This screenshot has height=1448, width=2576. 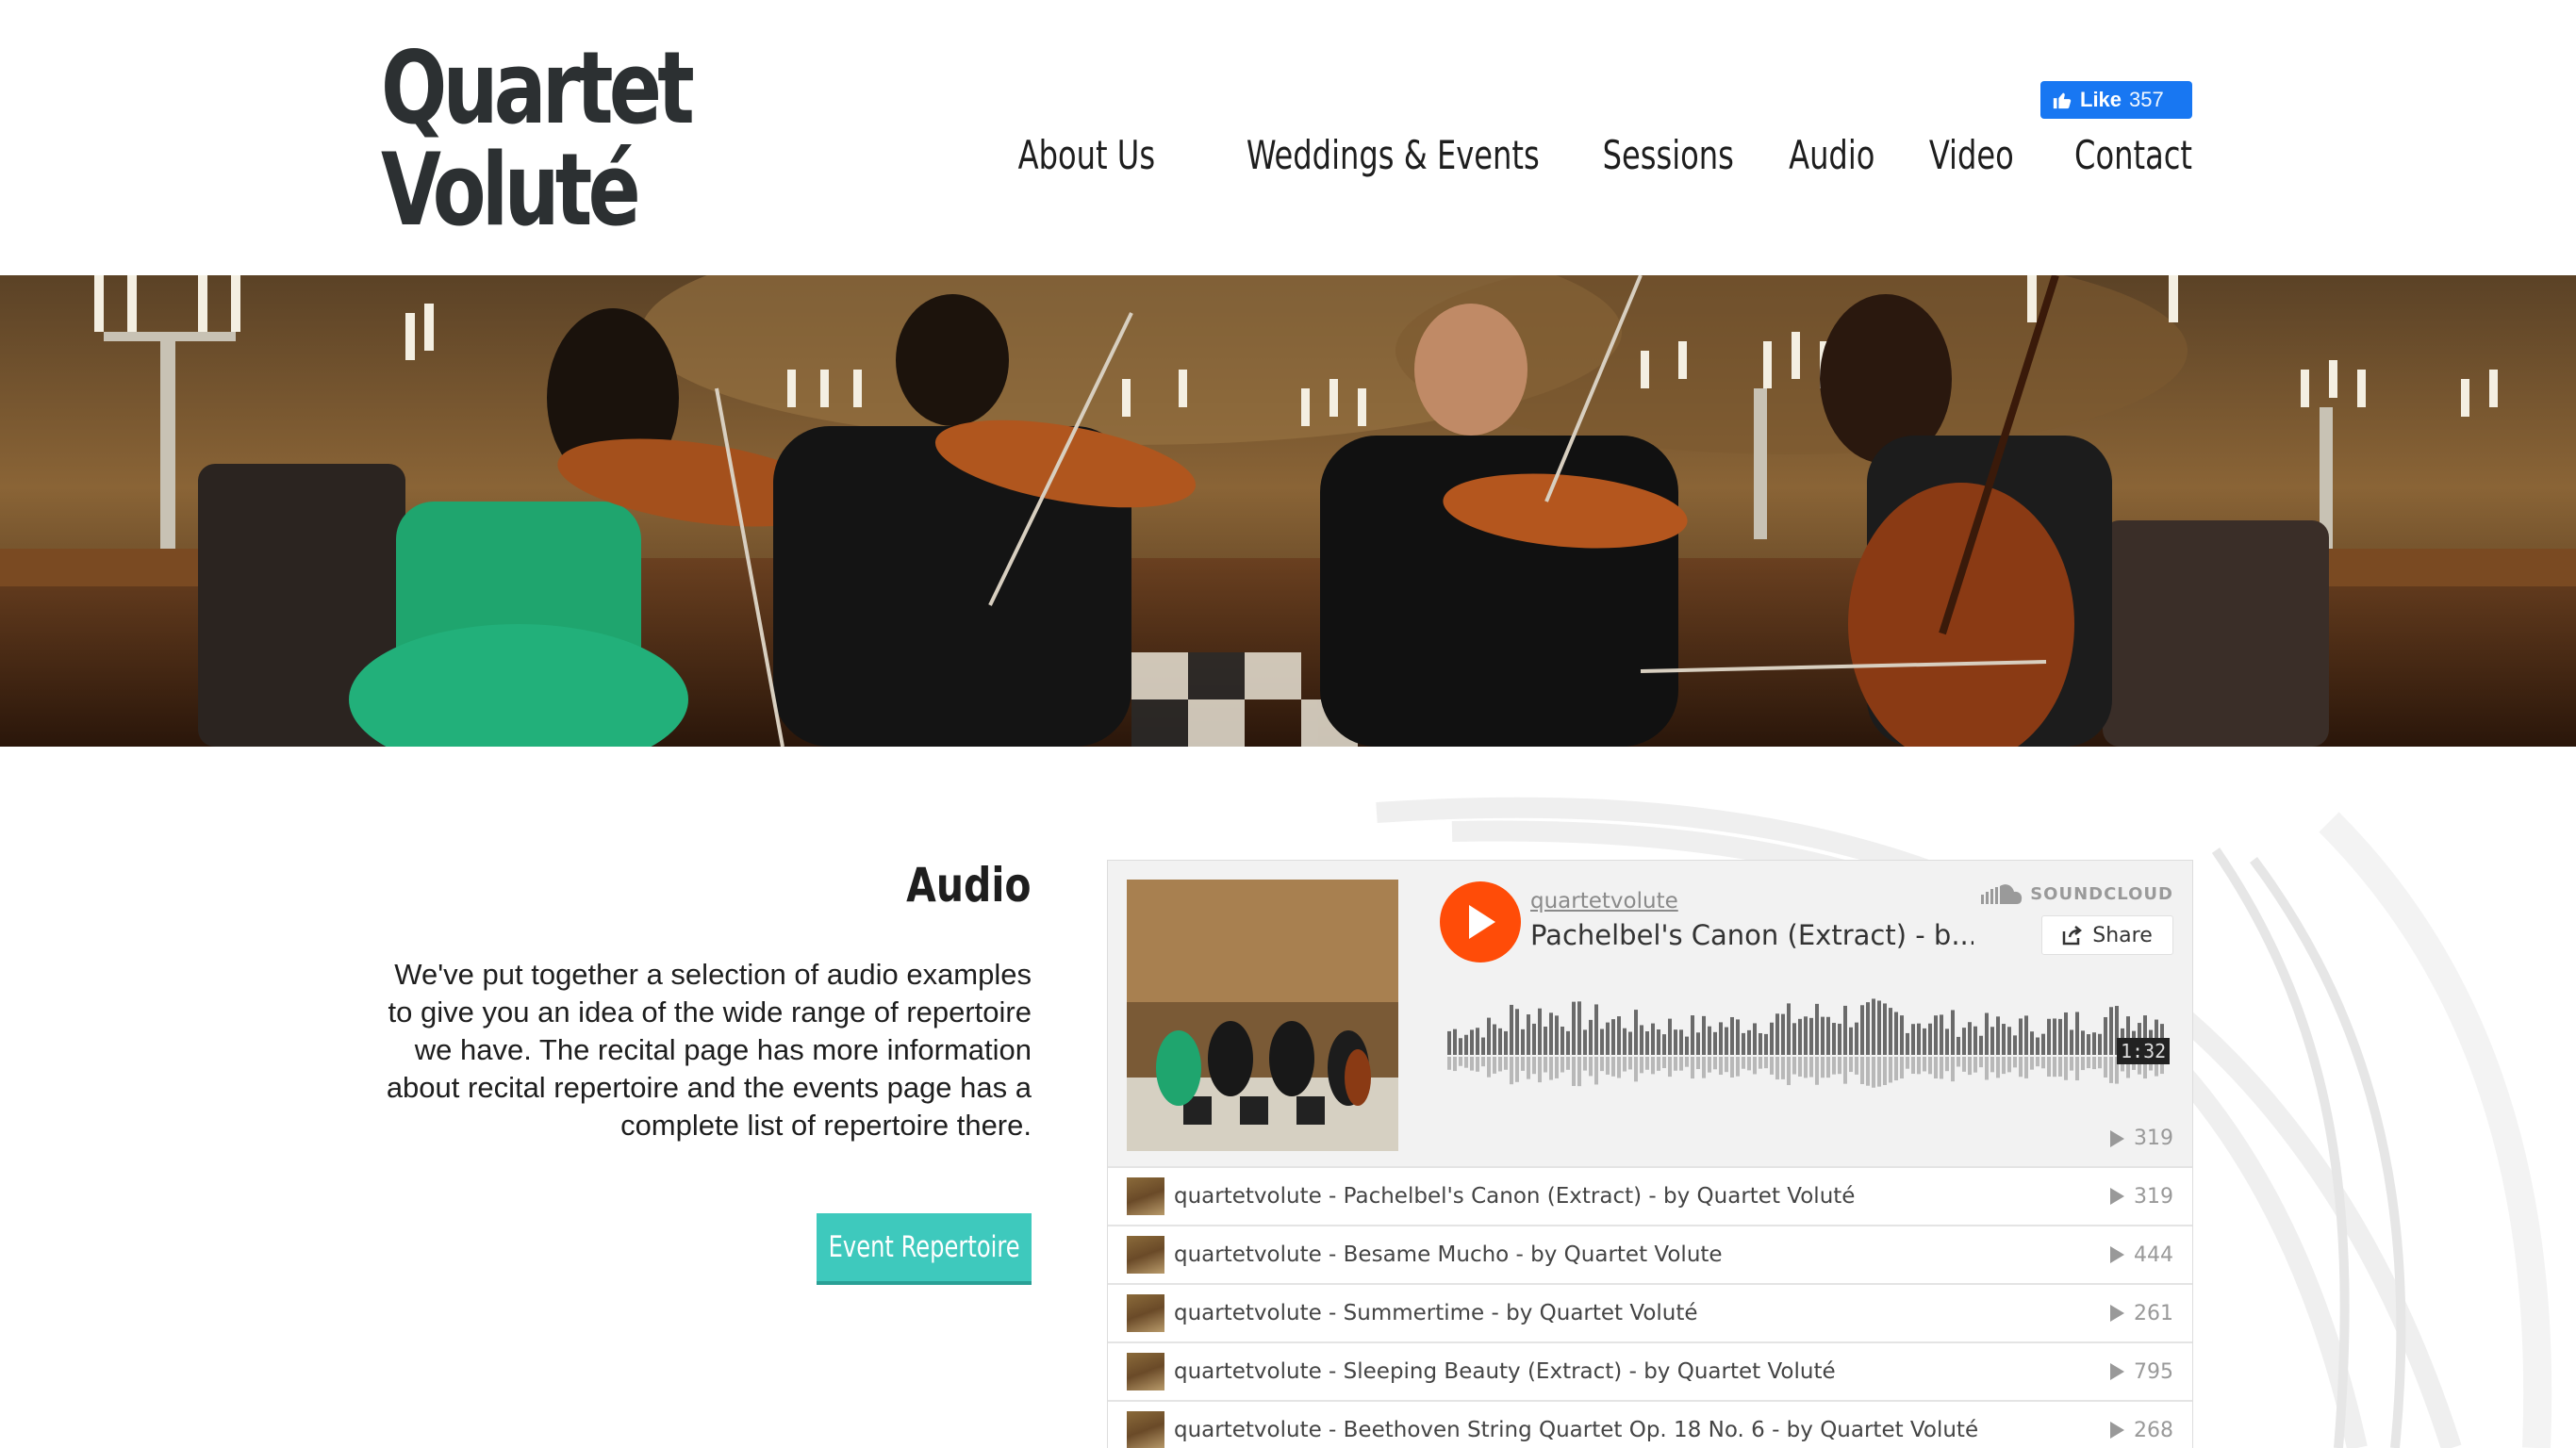 I want to click on nav-about-us: About Us, so click(x=1086, y=155).